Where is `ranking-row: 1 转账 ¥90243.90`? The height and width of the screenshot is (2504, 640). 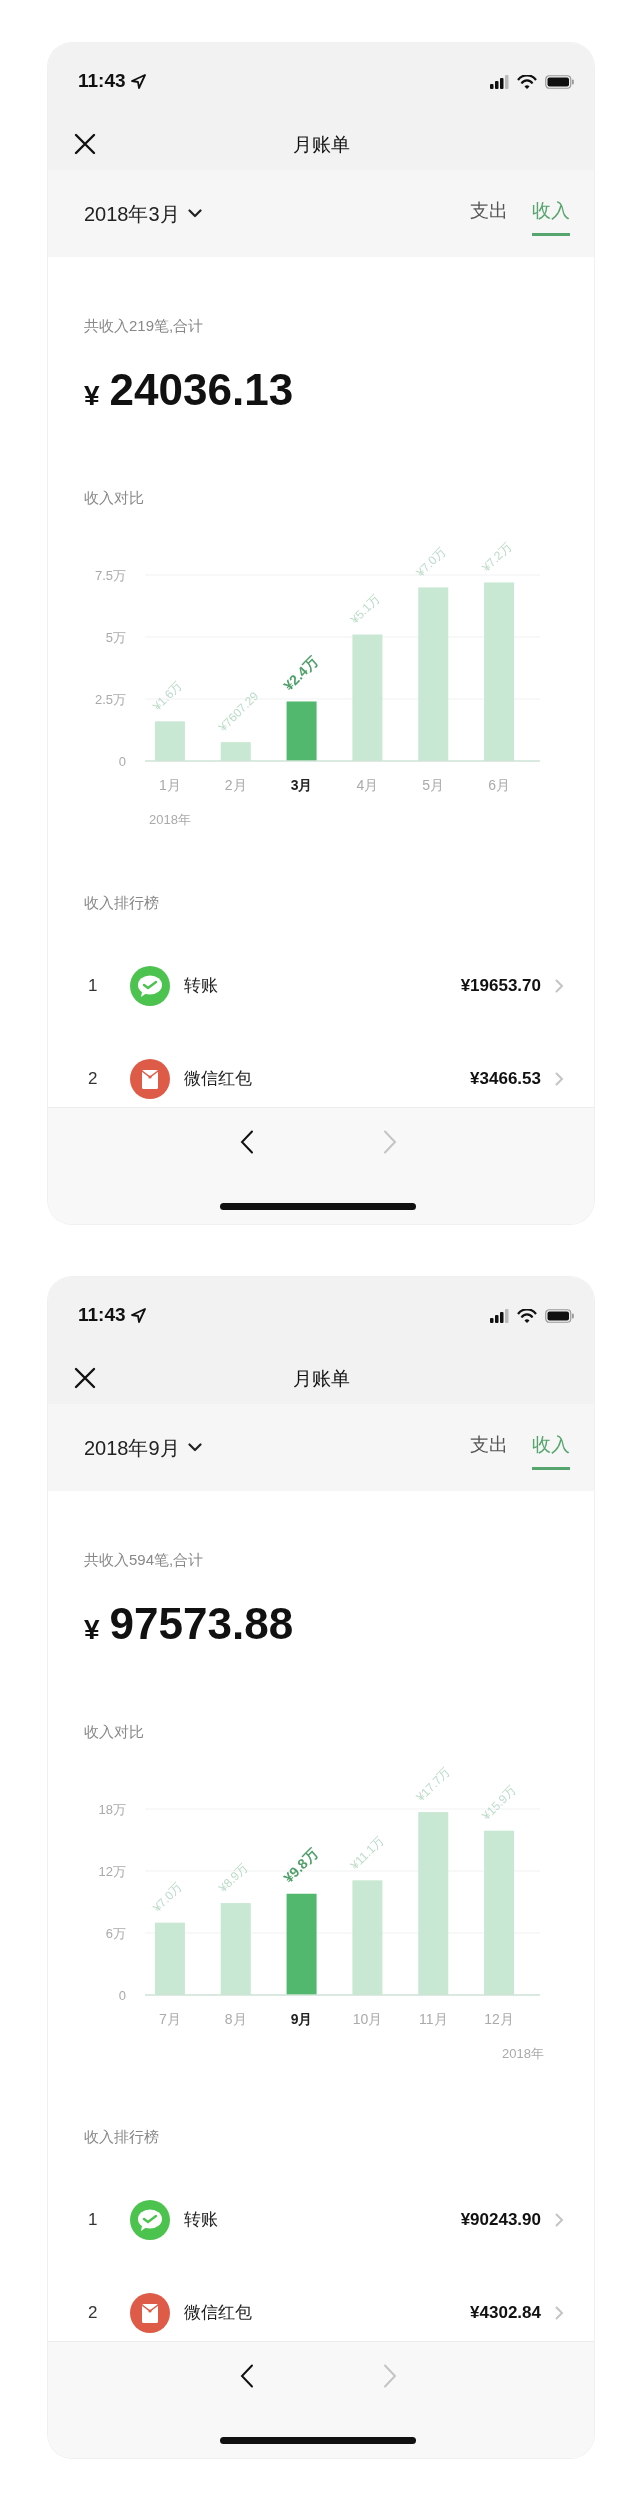
ranking-row: 1 转账 ¥90243.90 is located at coordinates (321, 2219).